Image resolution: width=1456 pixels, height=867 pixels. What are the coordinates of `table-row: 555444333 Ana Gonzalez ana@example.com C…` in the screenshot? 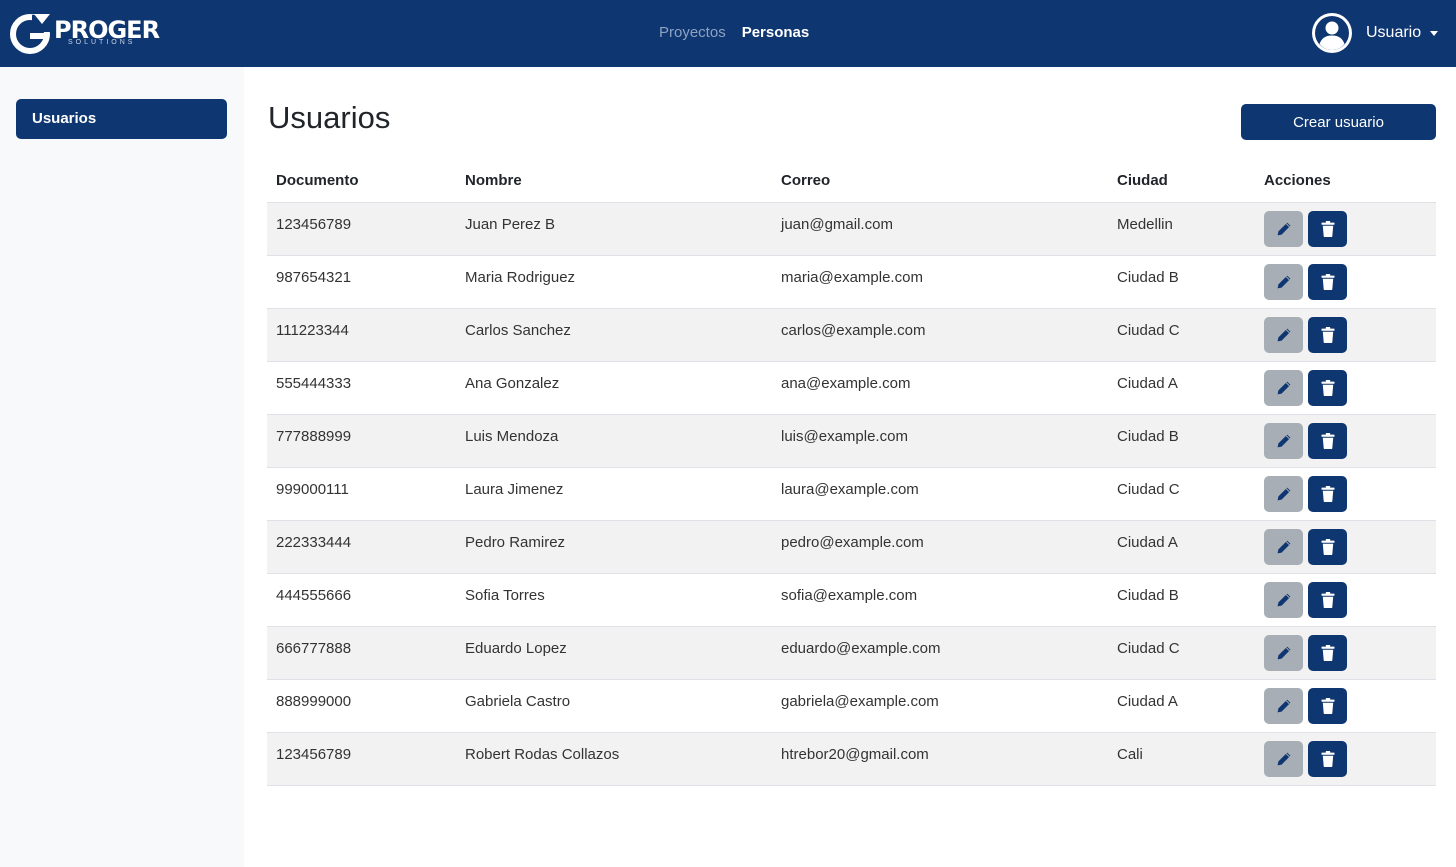 It's located at (851, 388).